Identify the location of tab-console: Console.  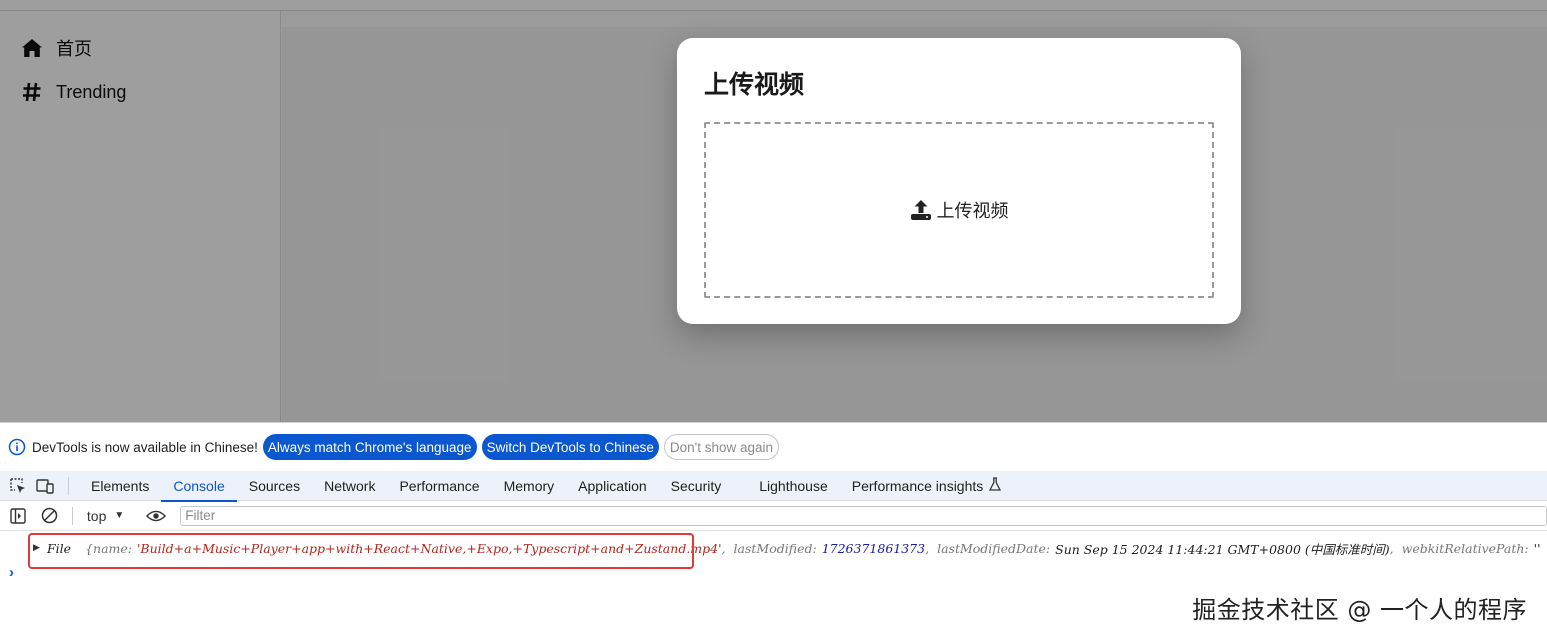
(199, 486).